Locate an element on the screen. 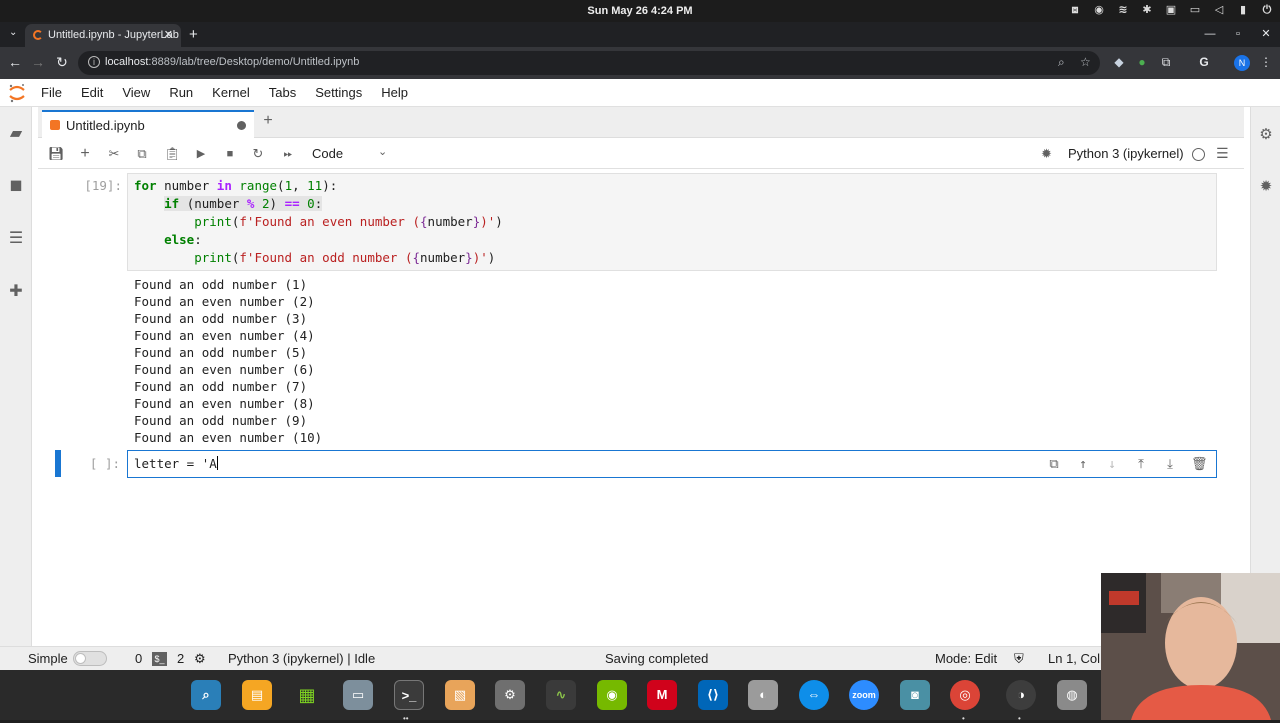 This screenshot has height=723, width=1280. table-of-contents-icon: ☰ is located at coordinates (16, 239).